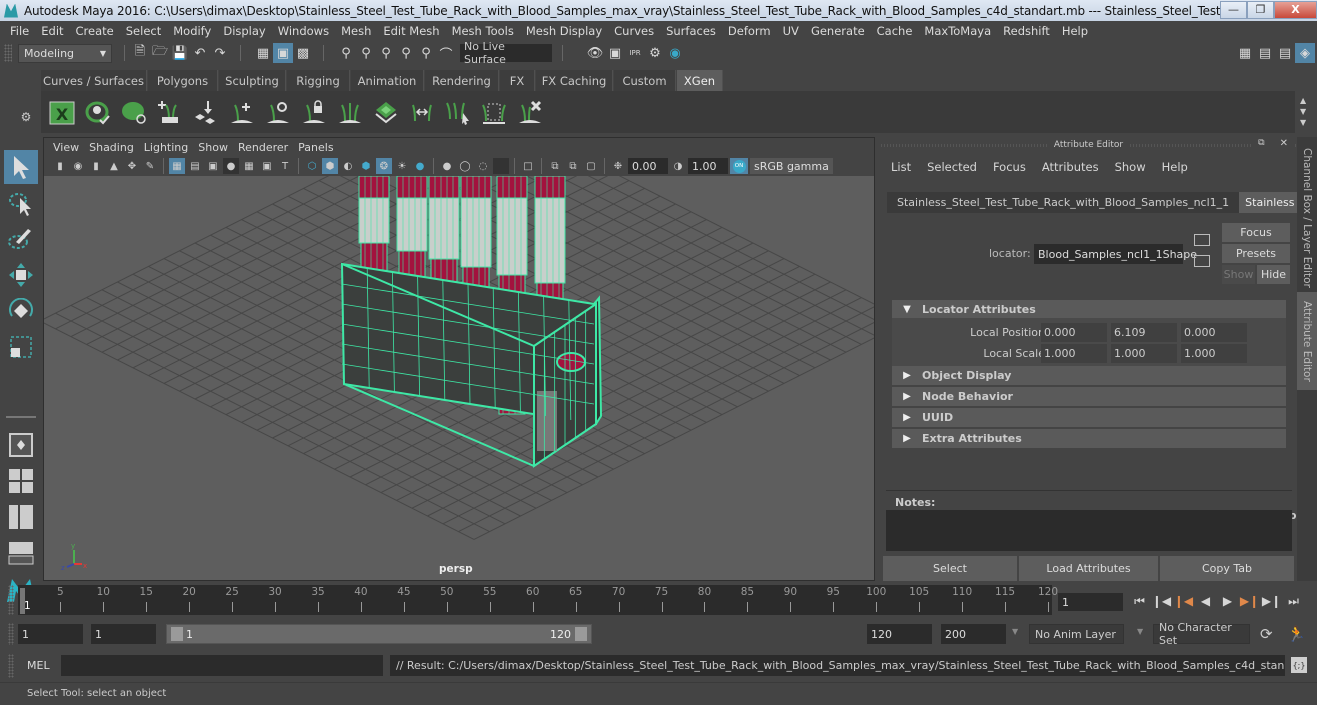  Describe the element at coordinates (330, 166) in the screenshot. I see `smooth-shade-icon: ⬢` at that location.